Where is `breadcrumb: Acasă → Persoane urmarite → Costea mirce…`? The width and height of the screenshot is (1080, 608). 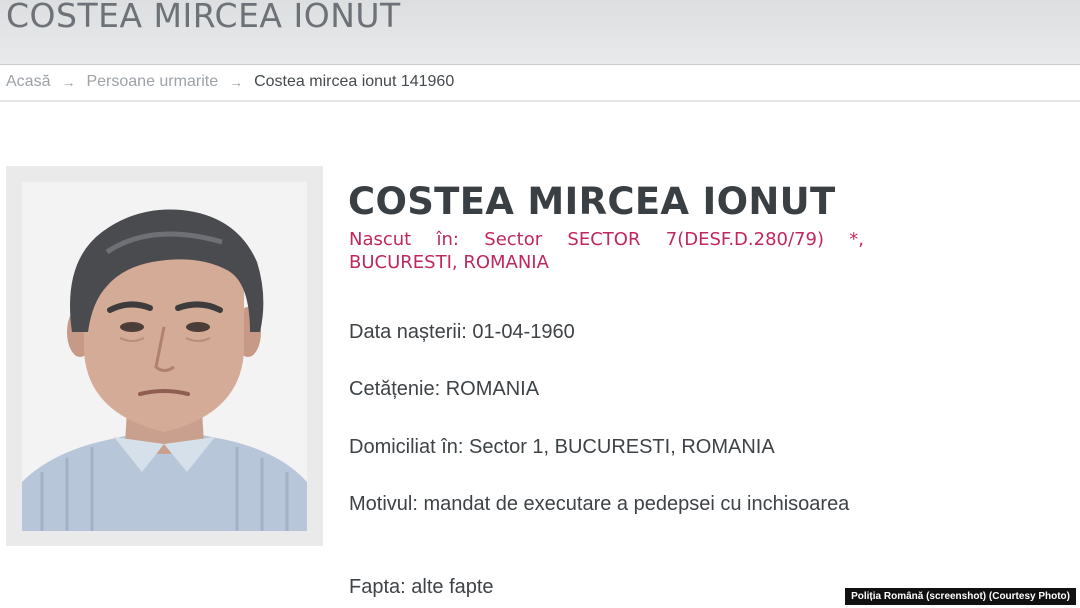
breadcrumb: Acasă → Persoane urmarite → Costea mirce… is located at coordinates (230, 82).